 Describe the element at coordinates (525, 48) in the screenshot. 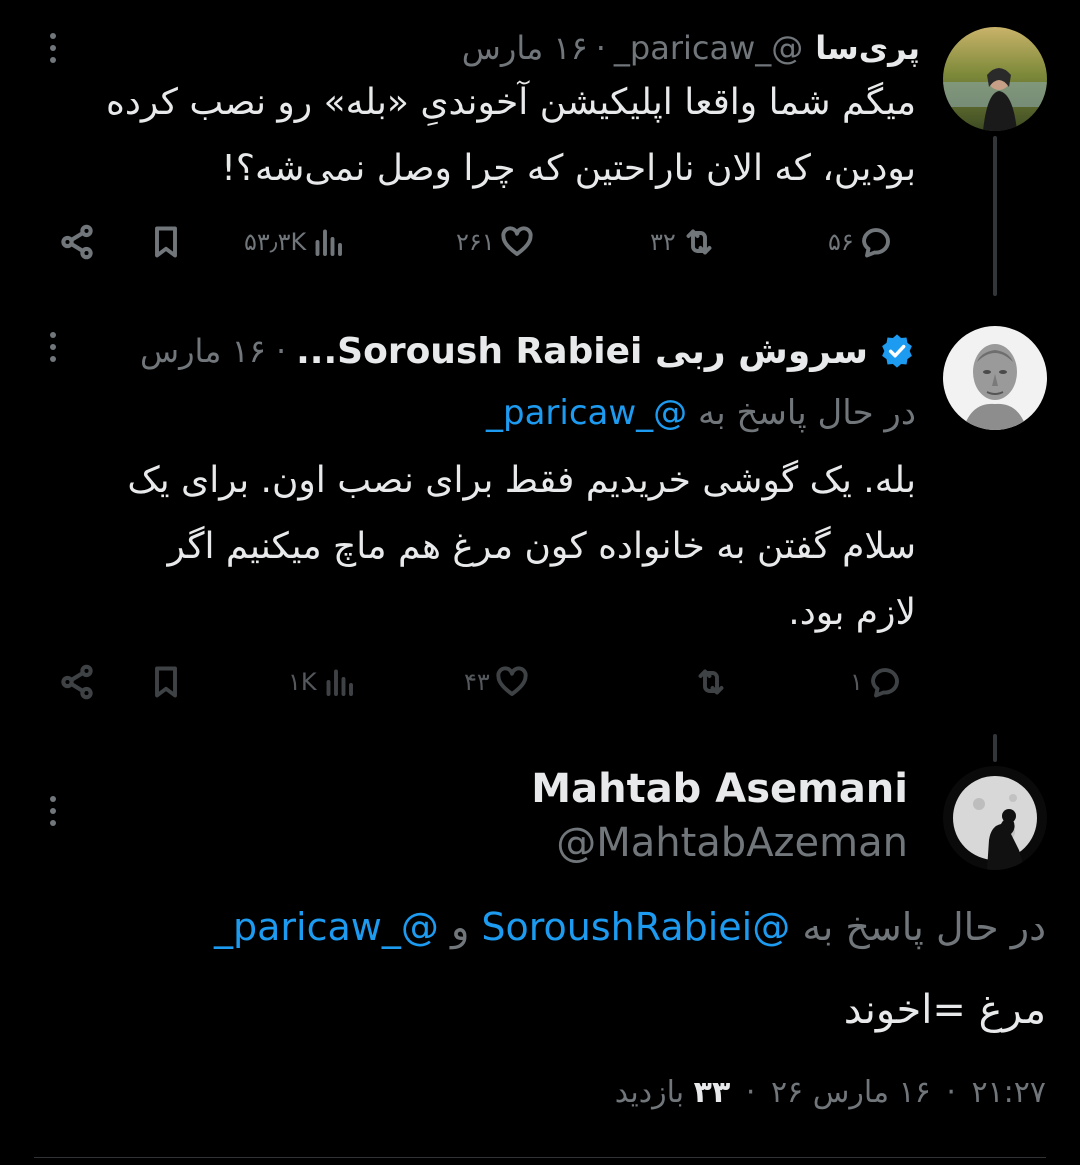

I see `tweet1-date: ۱۶ مارس` at that location.